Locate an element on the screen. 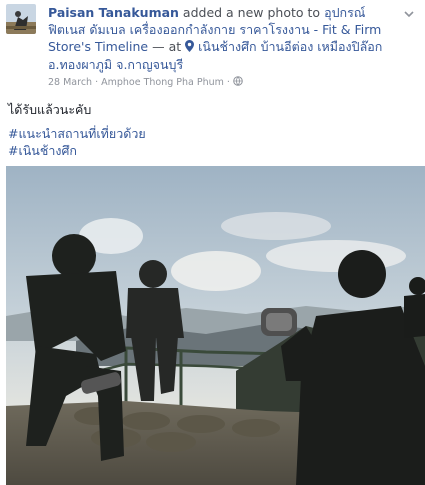  hashtag-link: #เนินช้างศึก is located at coordinates (208, 150).